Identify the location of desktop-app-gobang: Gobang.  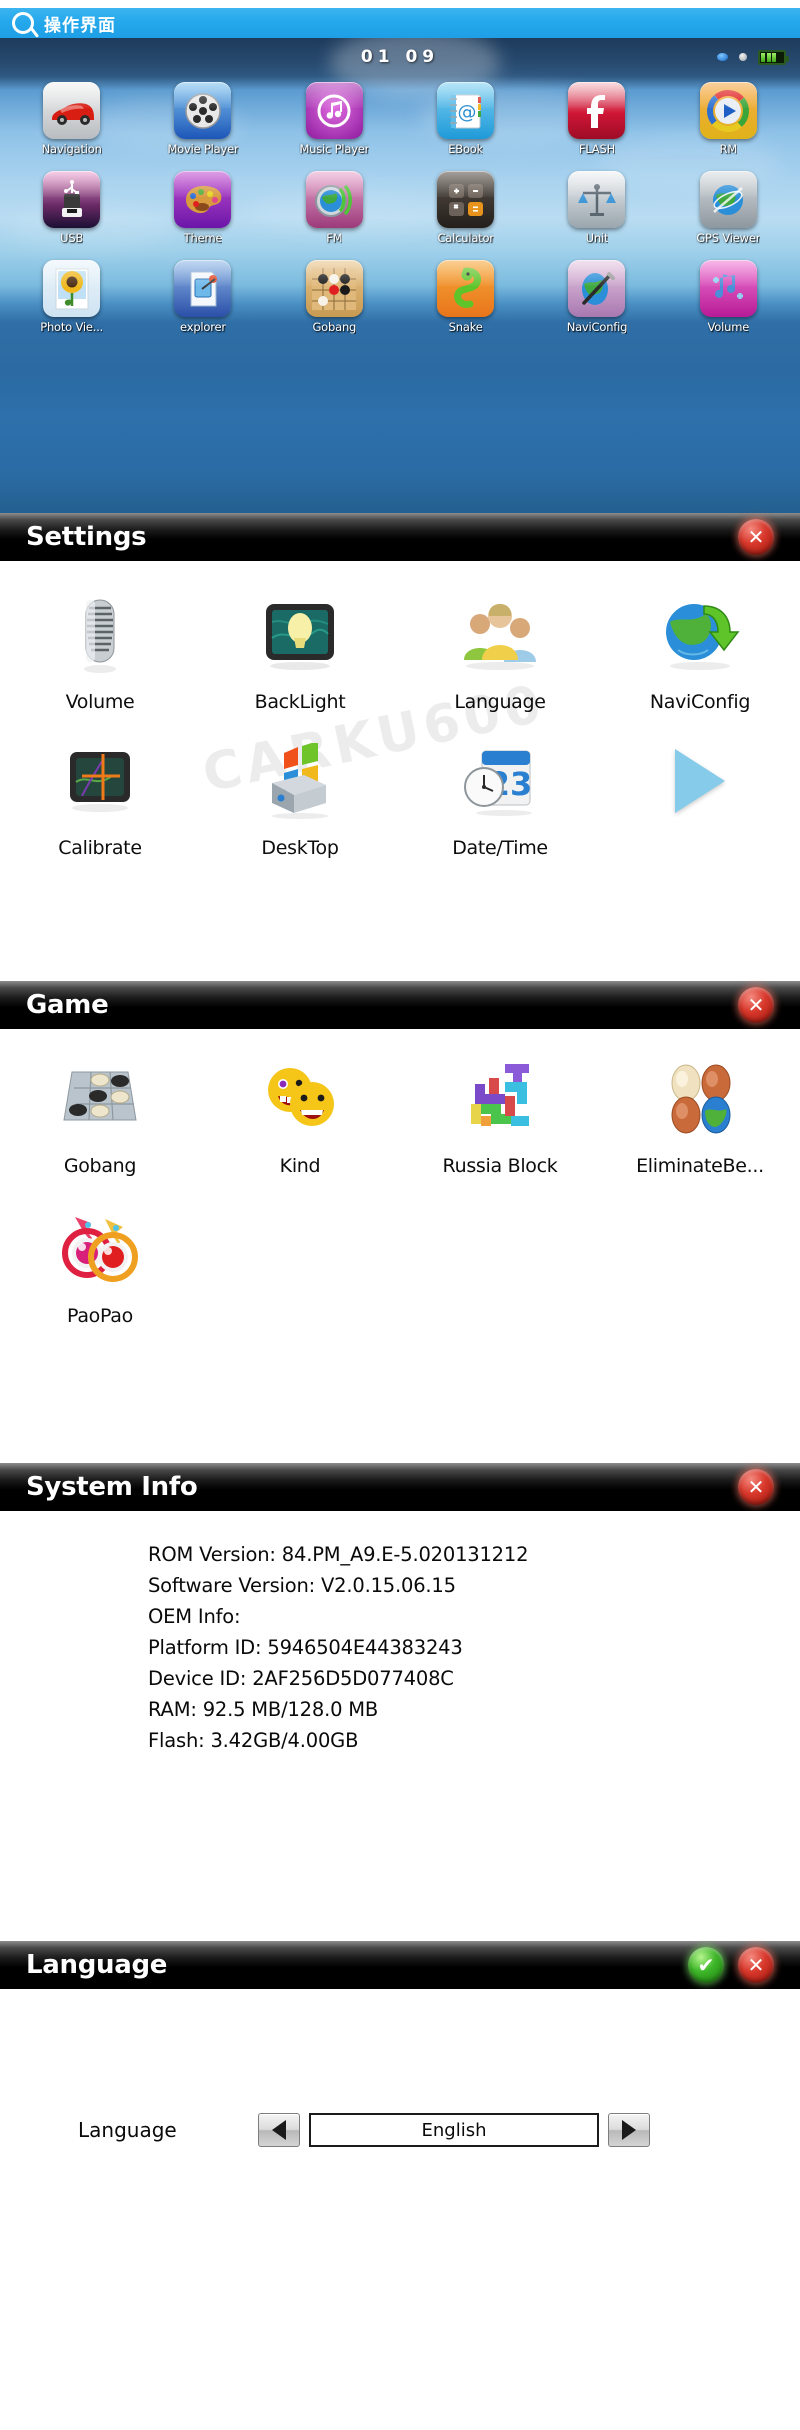
(334, 298).